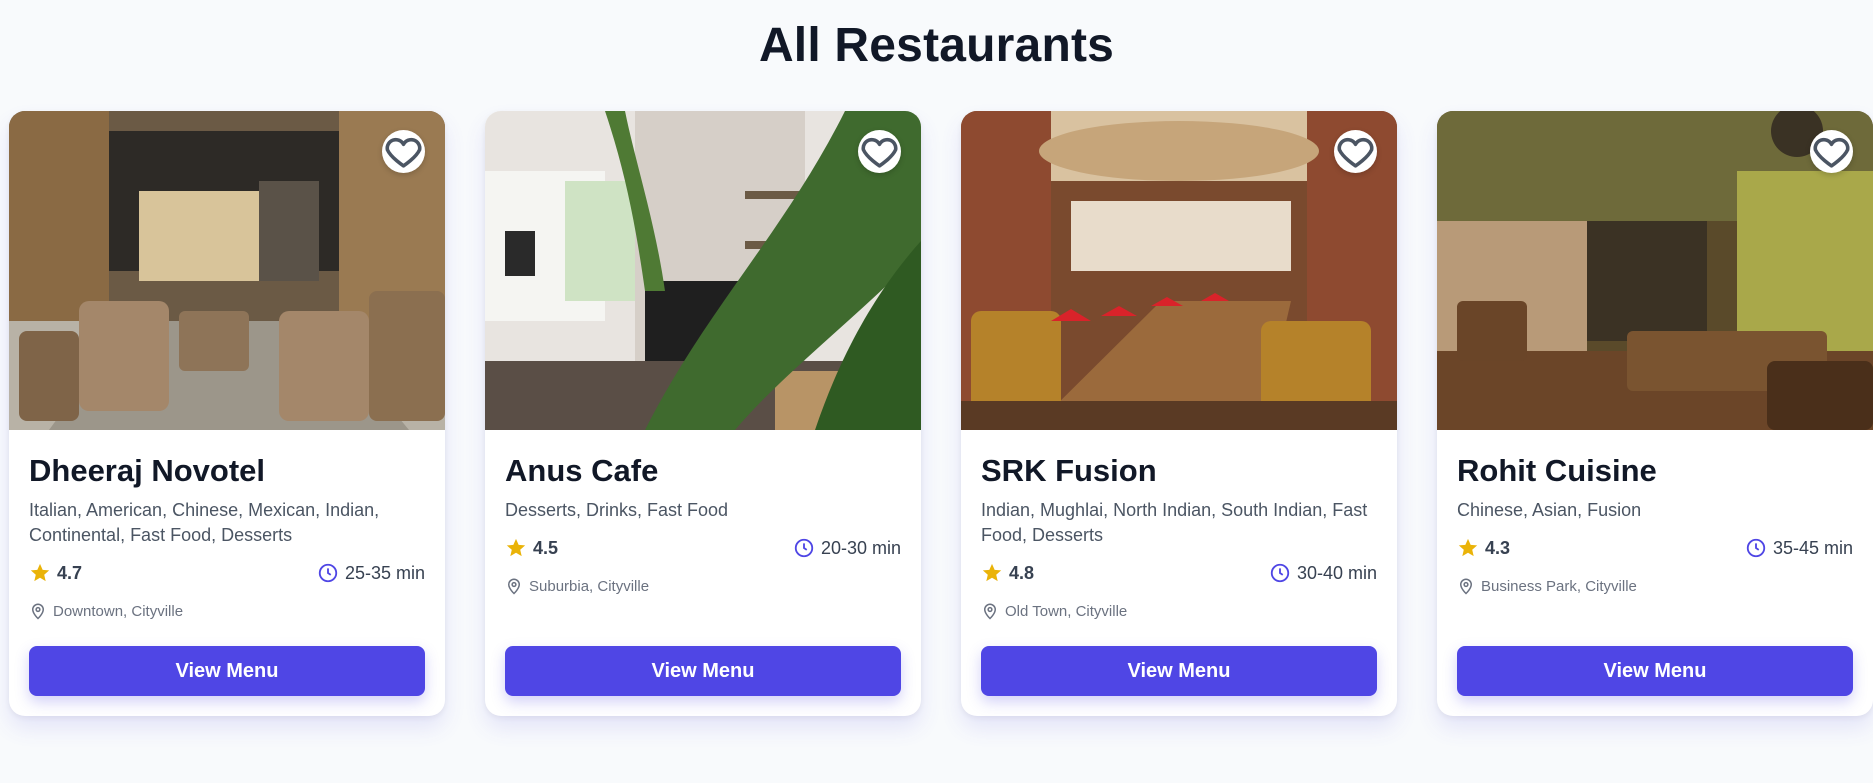 The height and width of the screenshot is (783, 1873). I want to click on location: Suburbia, Cityville, so click(703, 586).